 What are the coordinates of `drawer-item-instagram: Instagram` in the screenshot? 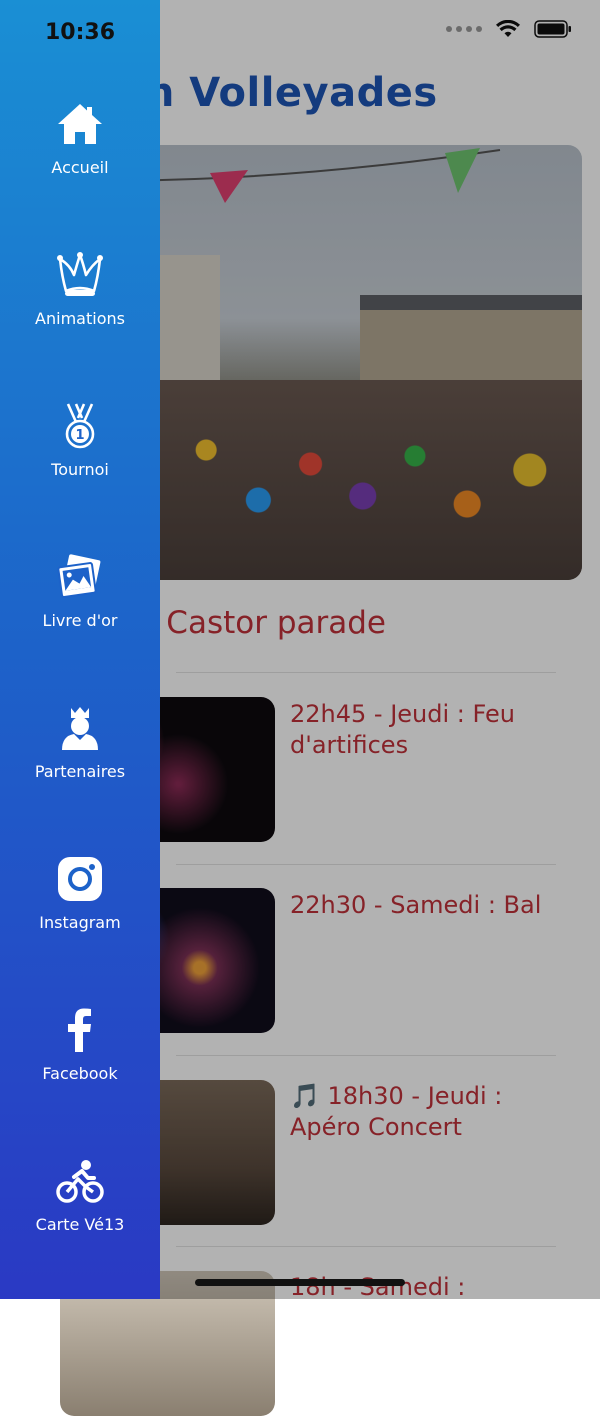 It's located at (80, 915).